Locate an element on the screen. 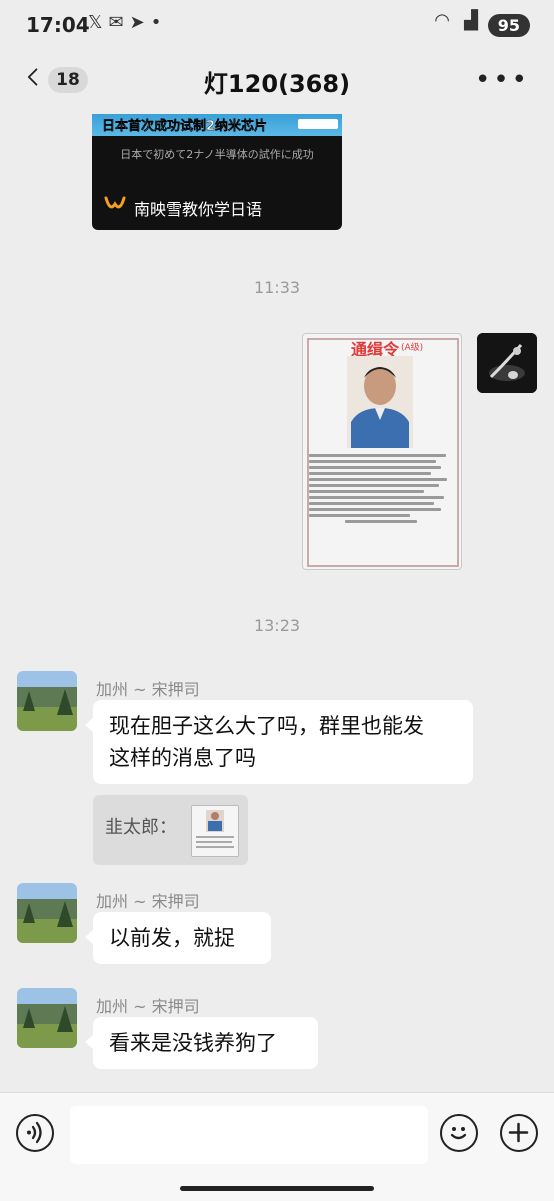  telegram-icon: ➤ is located at coordinates (140, 22).